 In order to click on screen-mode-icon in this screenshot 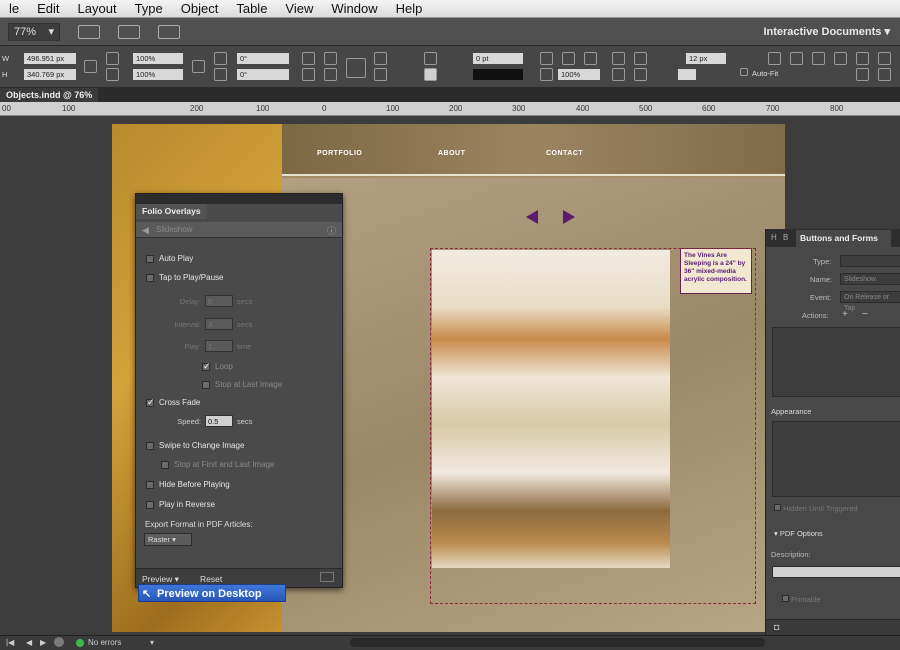, I will do `click(129, 31)`.